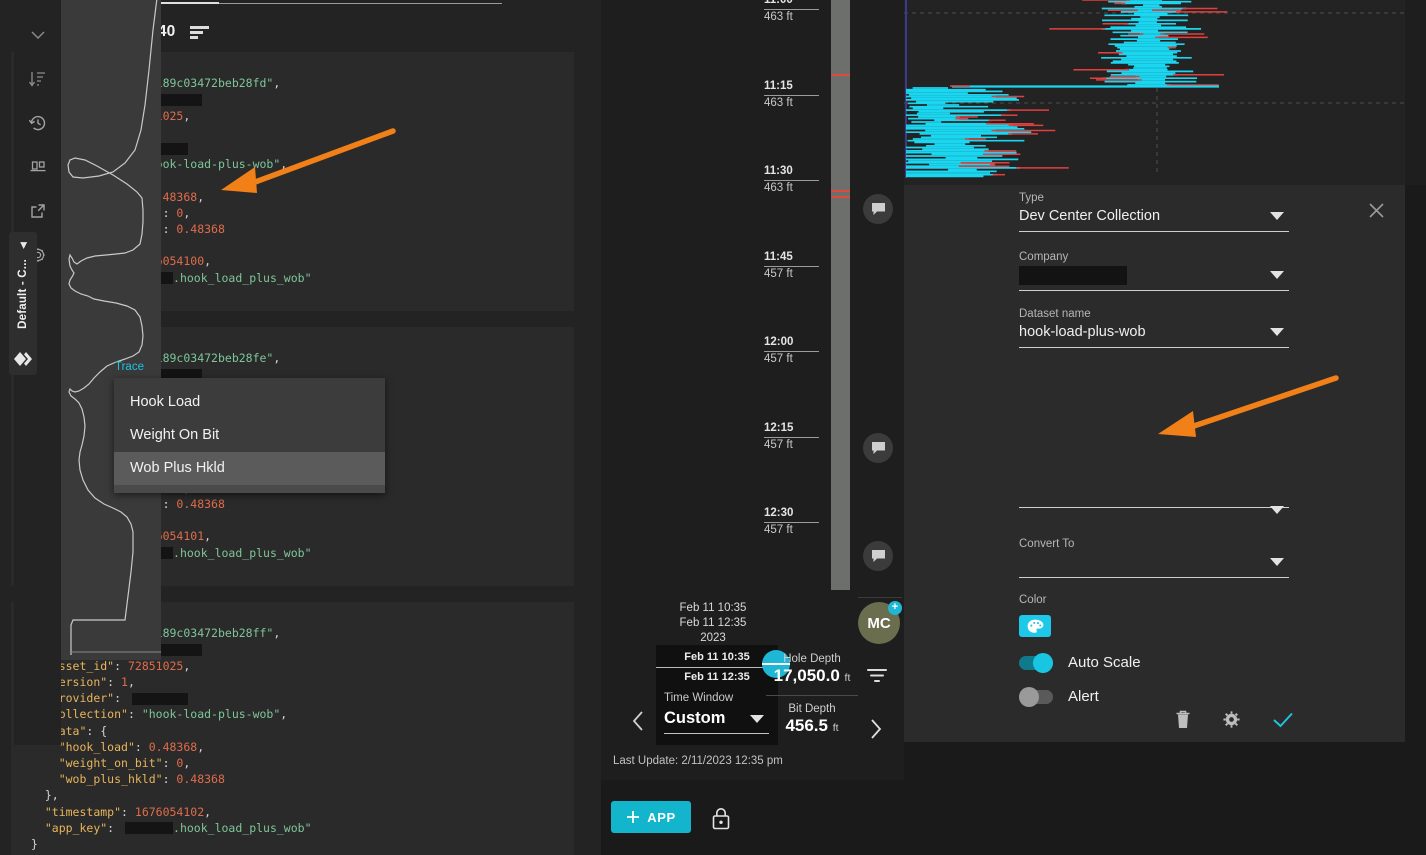  I want to click on palette-icon, so click(1035, 626).